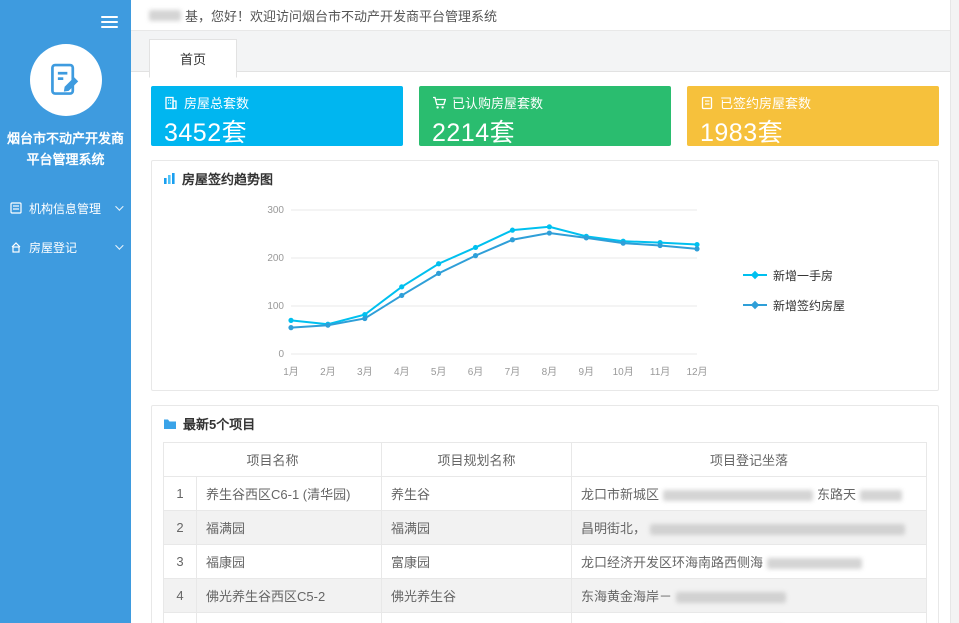  What do you see at coordinates (217, 103) in the screenshot?
I see `stat-label: 房屋总套数` at bounding box center [217, 103].